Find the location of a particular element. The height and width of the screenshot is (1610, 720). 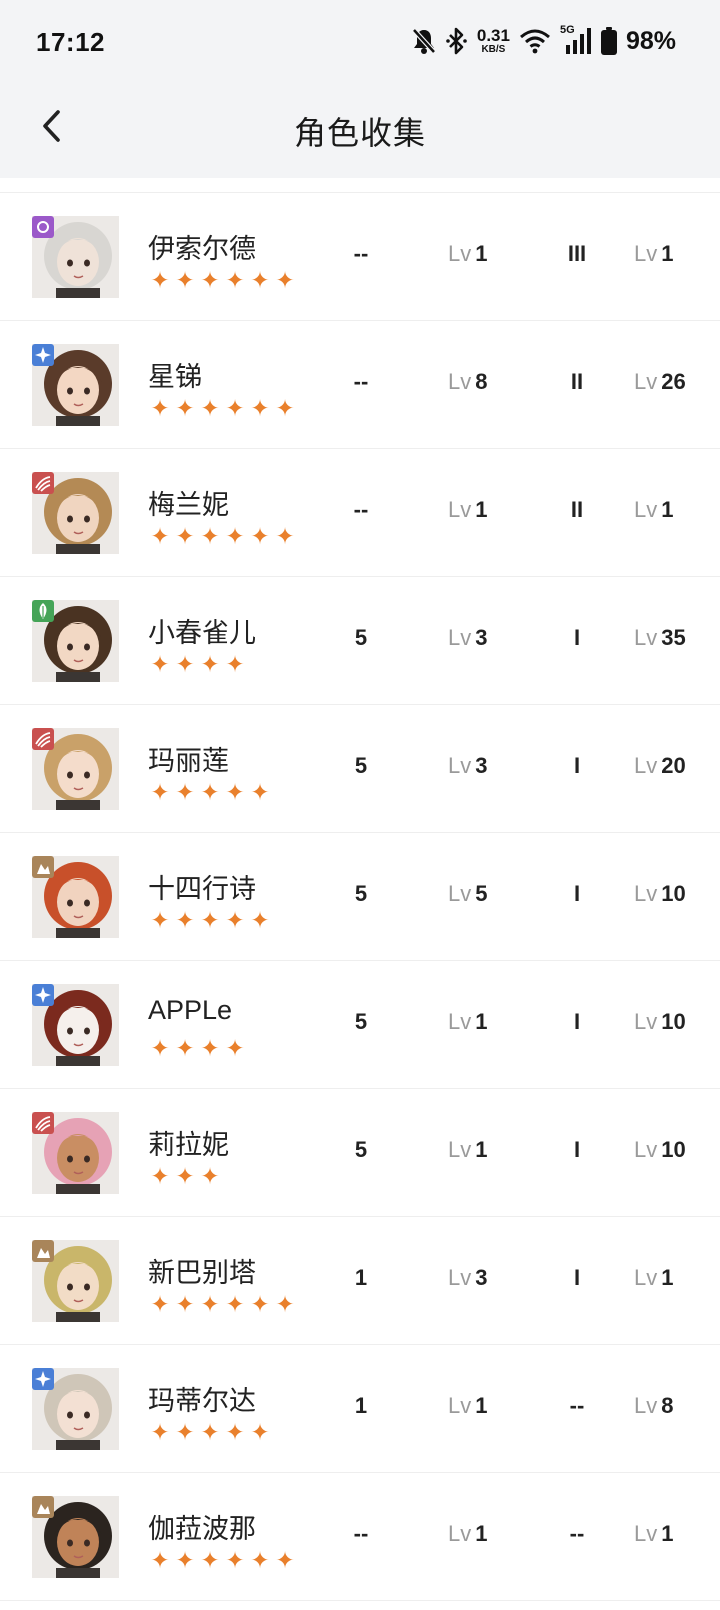

character-row: 伊索尔德 ✦ ✦ ✦ ✦ ✦ ✦ -- Lv 1 III Lv 1 is located at coordinates (360, 257).